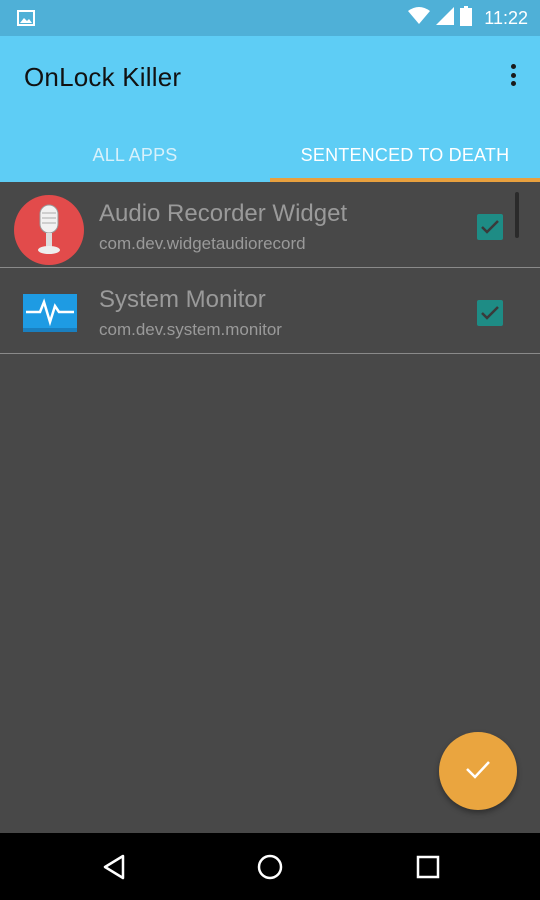 This screenshot has height=900, width=540. What do you see at coordinates (517, 215) in the screenshot?
I see `scrollbar` at bounding box center [517, 215].